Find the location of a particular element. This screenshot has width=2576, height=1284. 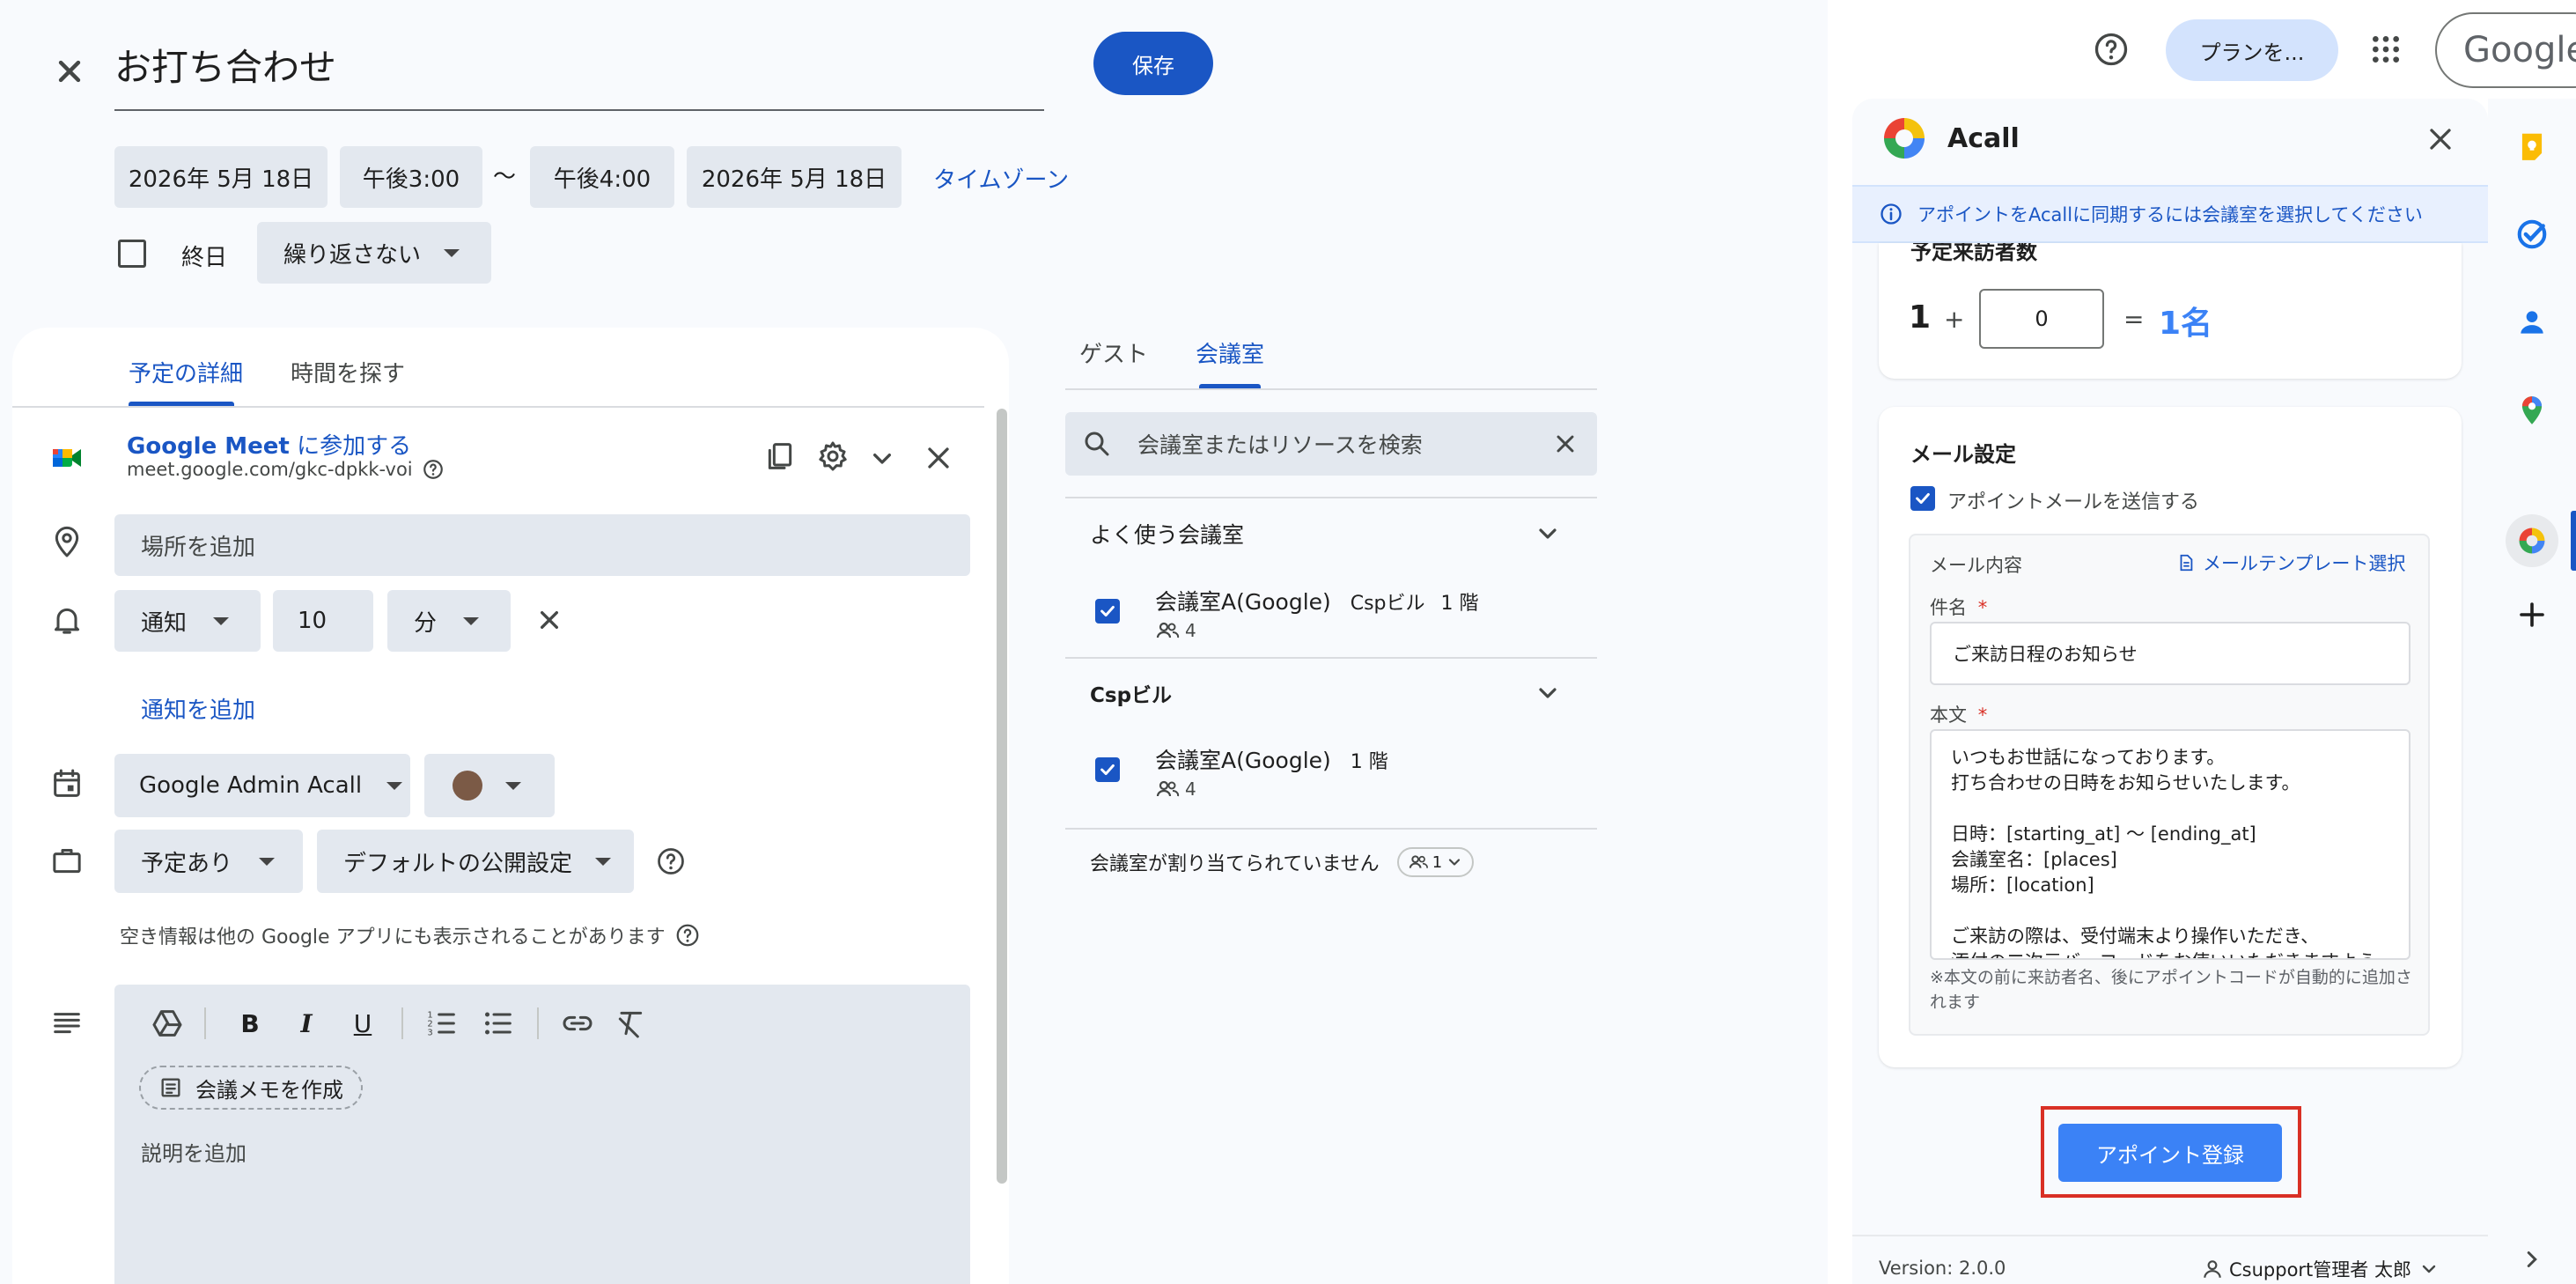

room2-checkbox is located at coordinates (1108, 770).